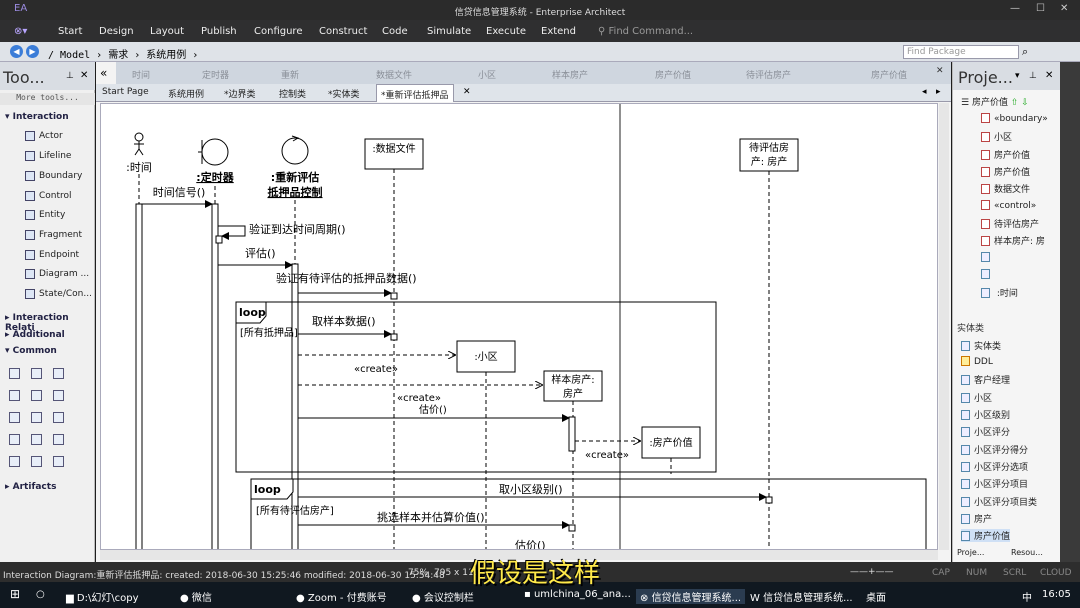 This screenshot has height=608, width=1080. I want to click on tree-item: DDL, so click(977, 361).